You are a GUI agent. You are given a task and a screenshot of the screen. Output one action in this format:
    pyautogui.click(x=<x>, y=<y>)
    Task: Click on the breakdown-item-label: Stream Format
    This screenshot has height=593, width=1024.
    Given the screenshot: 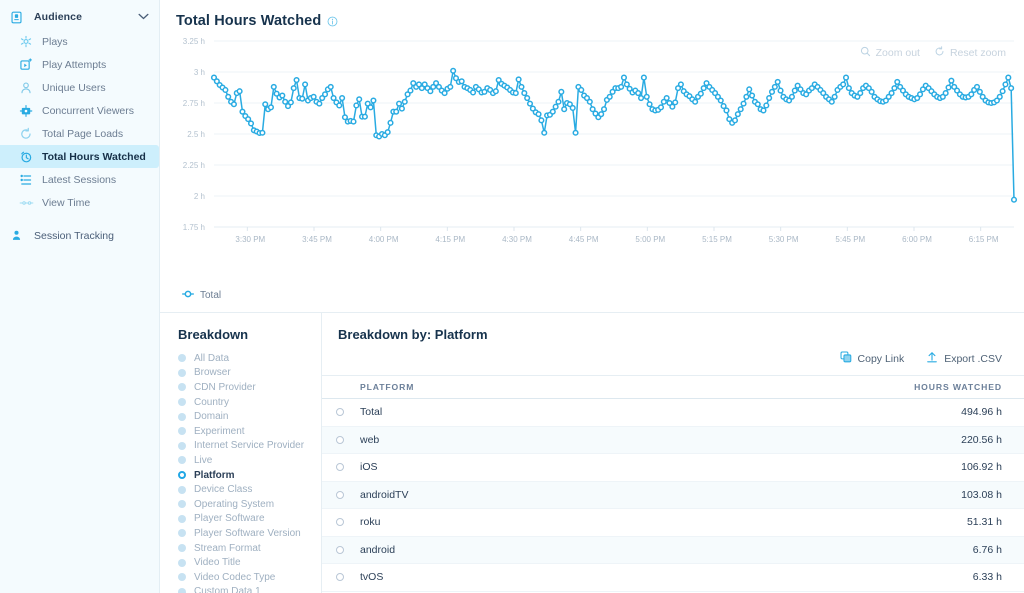 What is the action you would take?
    pyautogui.click(x=227, y=548)
    